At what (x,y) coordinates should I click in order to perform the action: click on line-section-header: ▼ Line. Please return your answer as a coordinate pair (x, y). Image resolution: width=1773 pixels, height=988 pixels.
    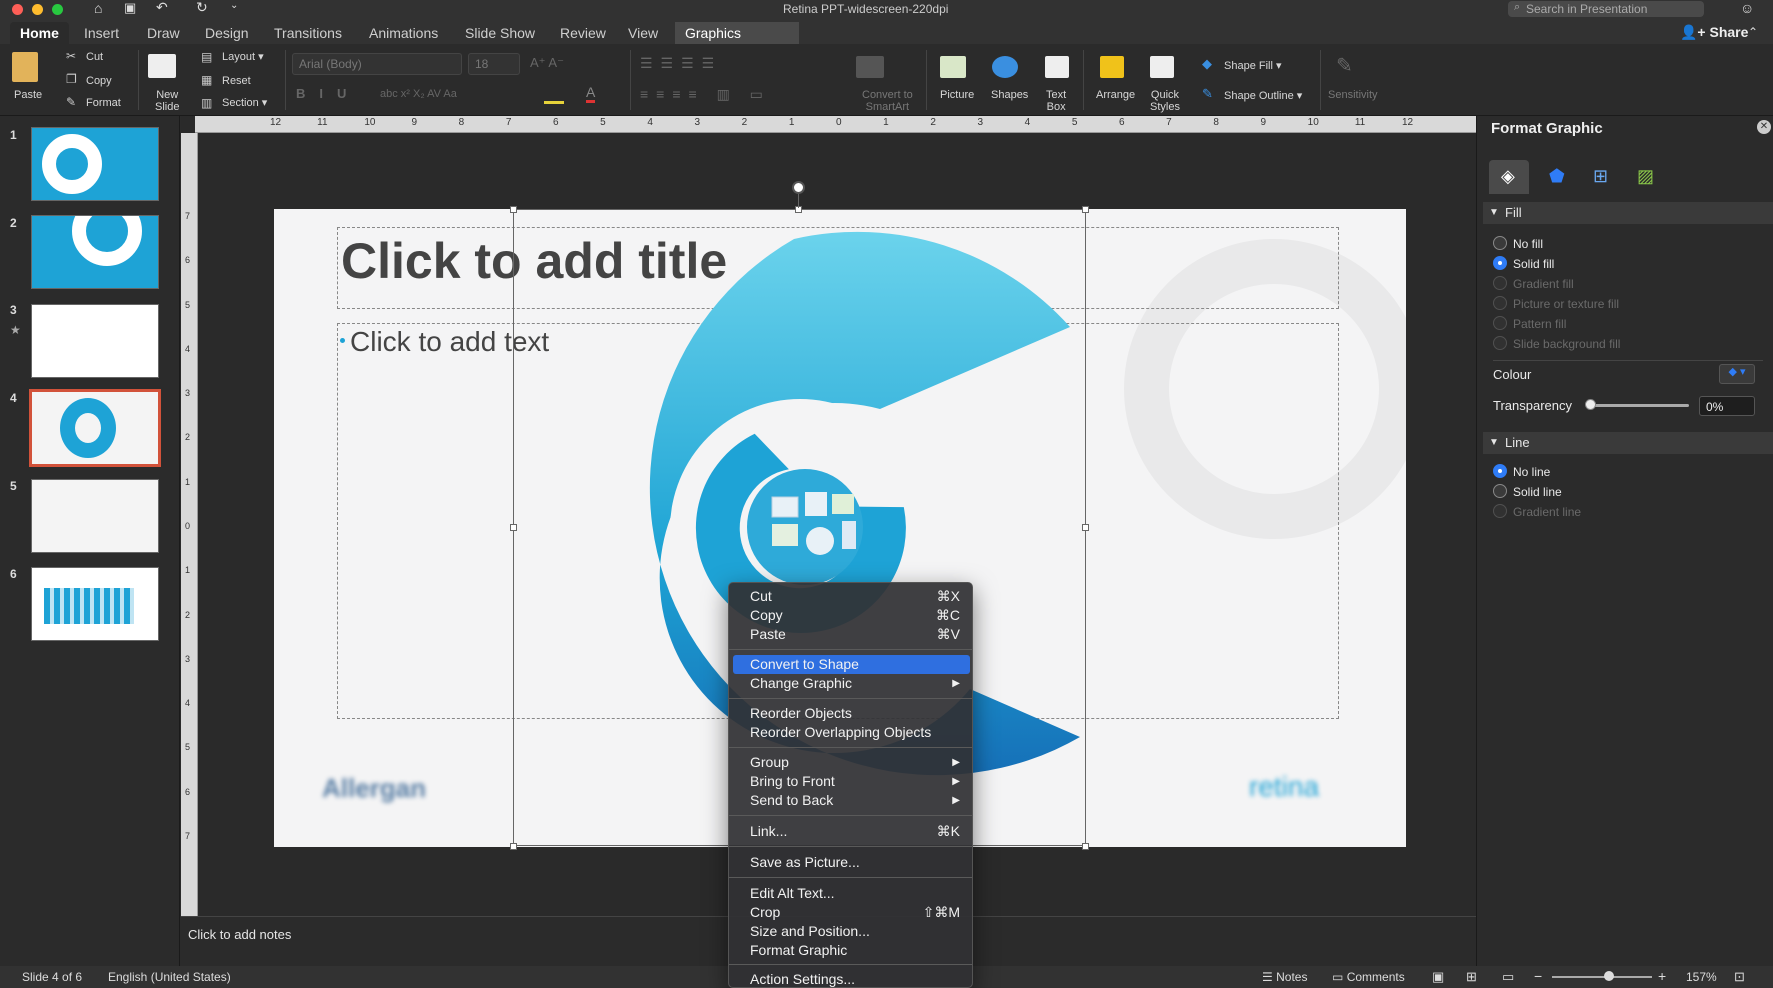
    Looking at the image, I should click on (1628, 443).